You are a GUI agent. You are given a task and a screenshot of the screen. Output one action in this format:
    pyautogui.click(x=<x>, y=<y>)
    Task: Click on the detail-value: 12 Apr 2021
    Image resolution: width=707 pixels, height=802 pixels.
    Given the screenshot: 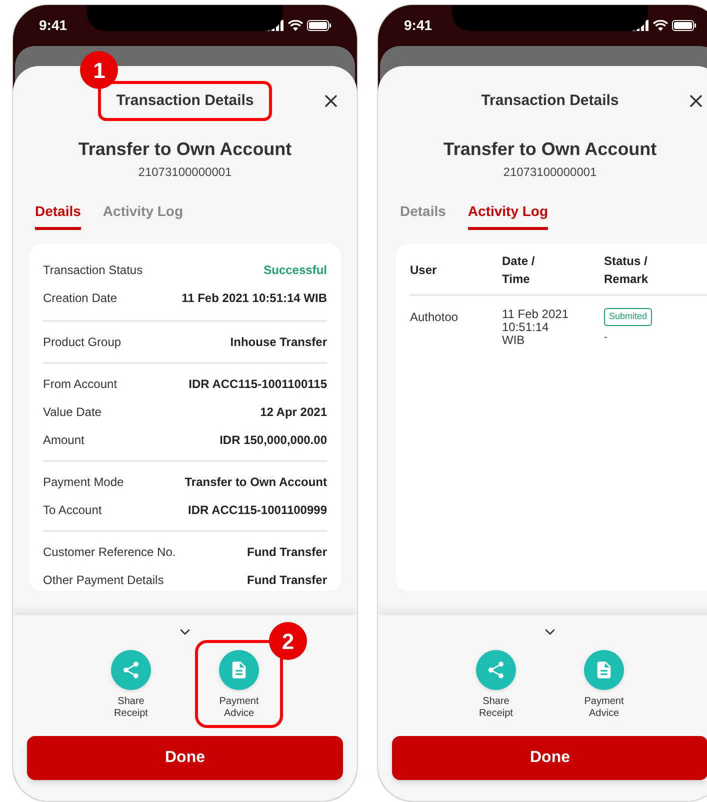 What is the action you would take?
    pyautogui.click(x=293, y=412)
    